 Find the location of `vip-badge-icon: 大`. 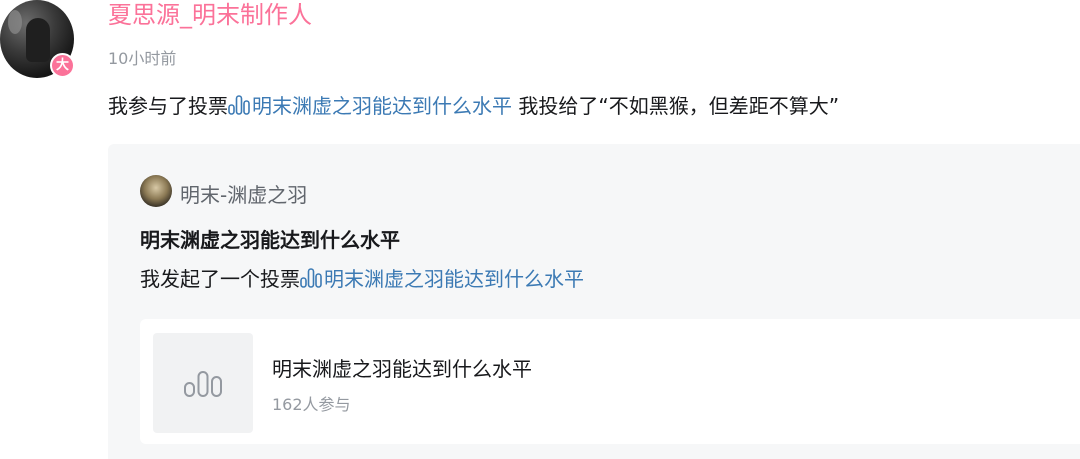

vip-badge-icon: 大 is located at coordinates (62, 65).